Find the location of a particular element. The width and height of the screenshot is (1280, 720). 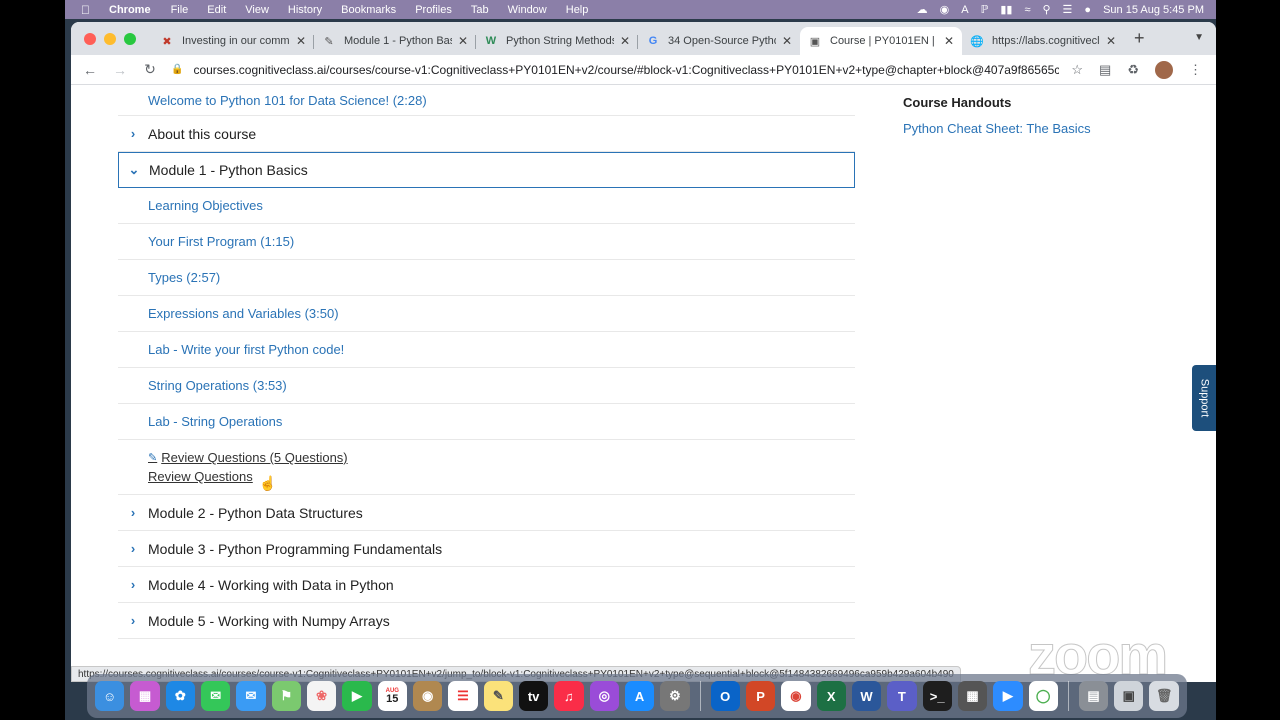

launchpad-icon: ▦ is located at coordinates (145, 696).